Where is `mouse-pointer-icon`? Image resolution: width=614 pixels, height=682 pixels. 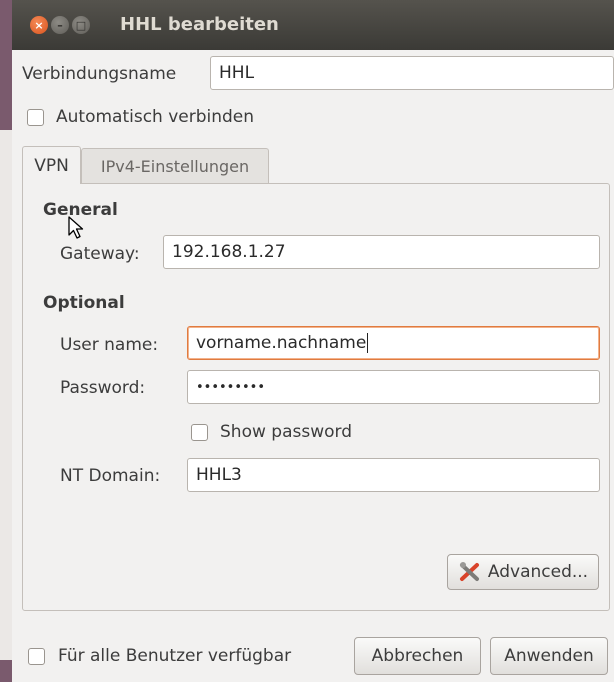
mouse-pointer-icon is located at coordinates (76, 227).